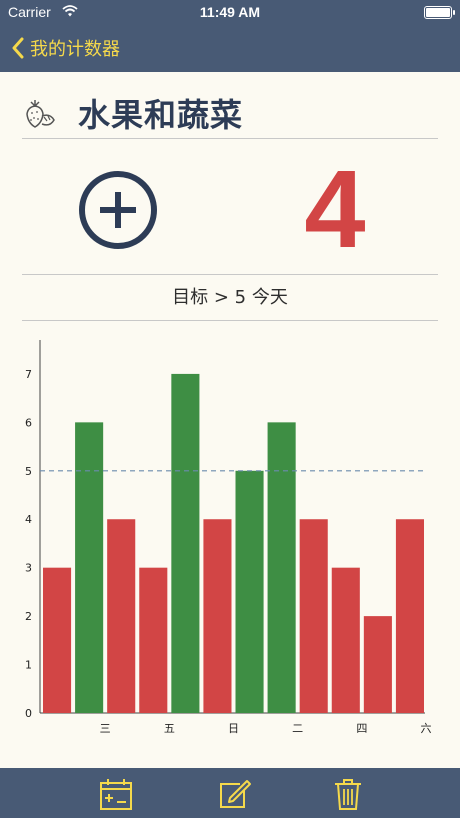 The image size is (460, 818). What do you see at coordinates (28, 519) in the screenshot?
I see `y-tick-label: 4` at bounding box center [28, 519].